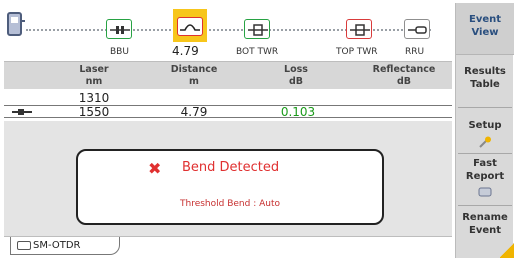  Describe the element at coordinates (16, 24) in the screenshot. I see `otdr-device-icon` at that location.